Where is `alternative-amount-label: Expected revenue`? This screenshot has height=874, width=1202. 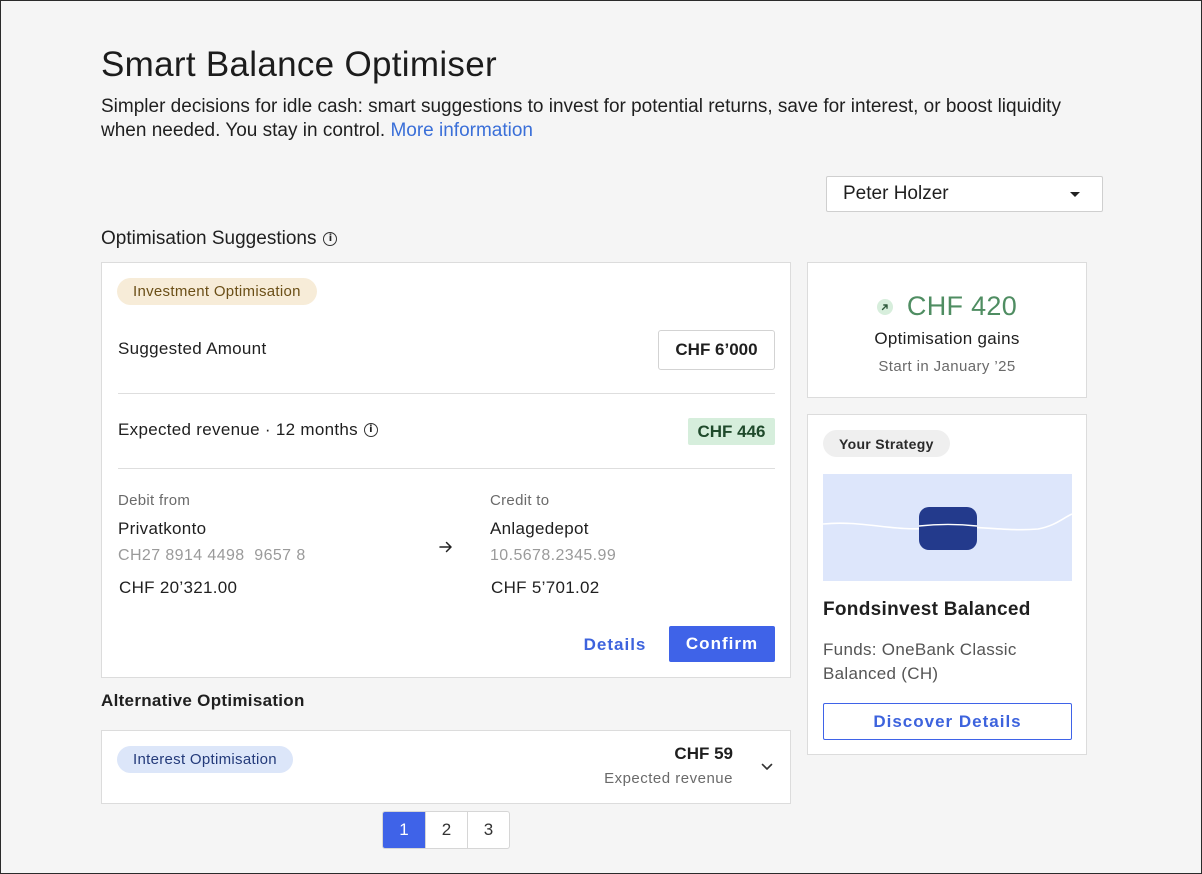
alternative-amount-label: Expected revenue is located at coordinates (668, 778).